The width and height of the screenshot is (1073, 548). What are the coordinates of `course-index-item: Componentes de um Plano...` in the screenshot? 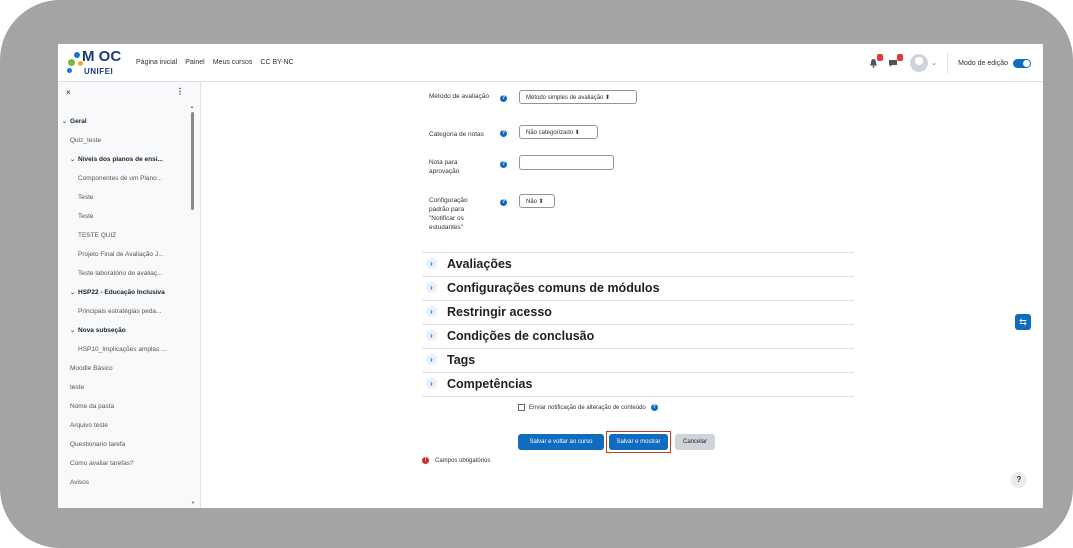 It's located at (120, 178).